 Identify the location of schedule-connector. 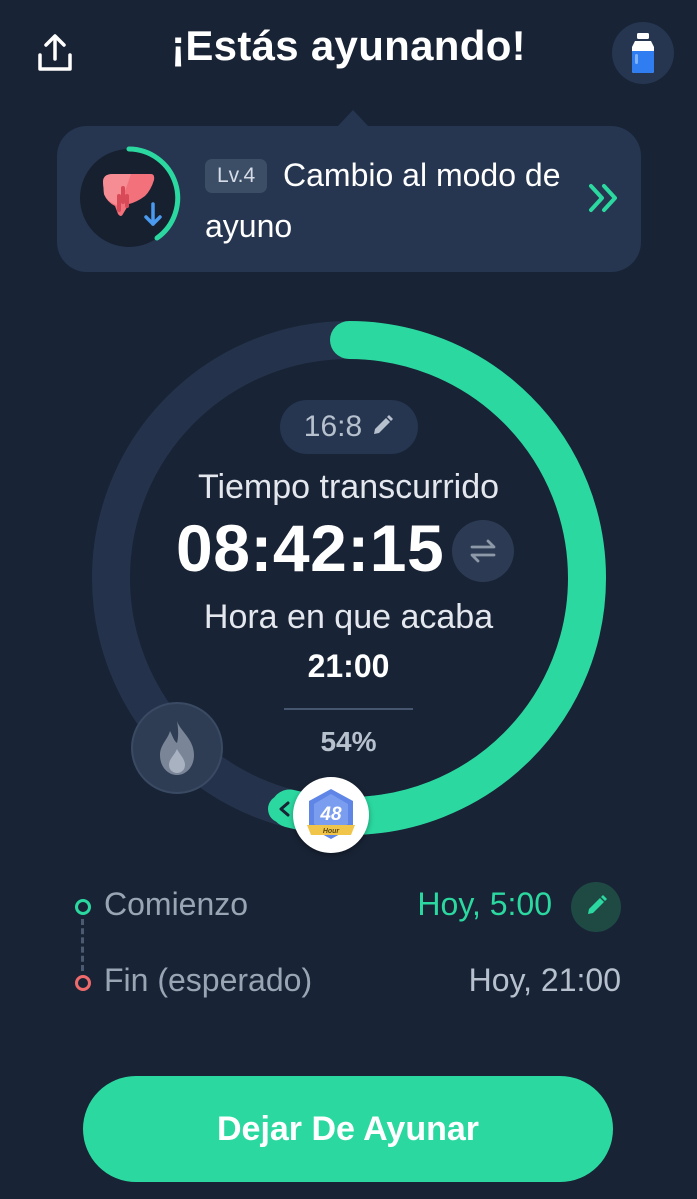
(82, 945).